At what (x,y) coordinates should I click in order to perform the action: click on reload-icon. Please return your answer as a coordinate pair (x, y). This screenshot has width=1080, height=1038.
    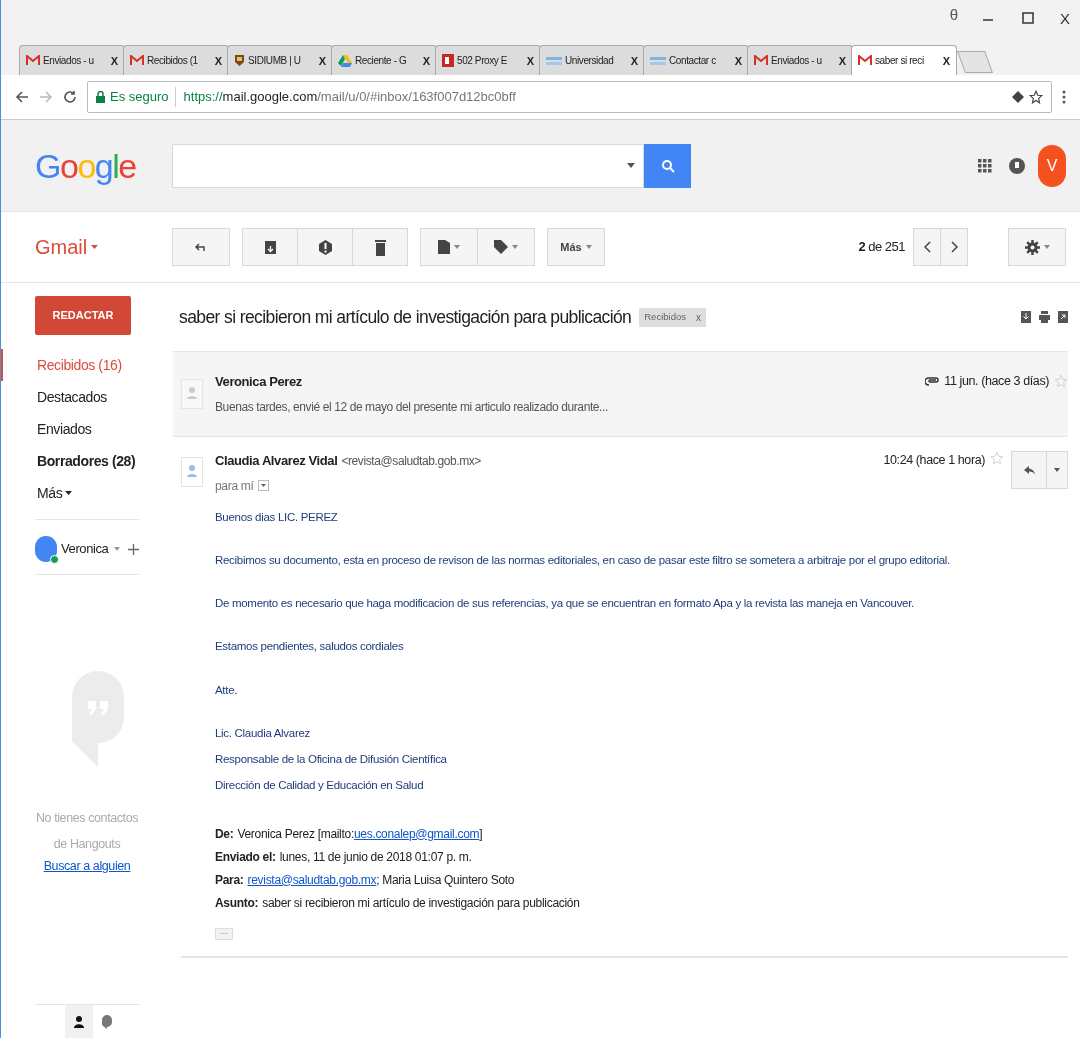
    Looking at the image, I should click on (70, 97).